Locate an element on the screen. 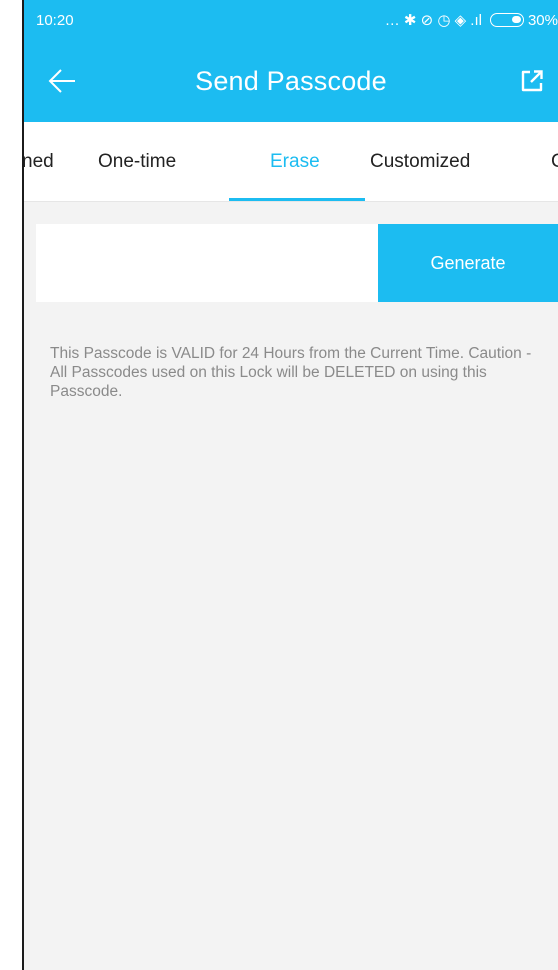  tab-erase: Erase is located at coordinates (295, 161).